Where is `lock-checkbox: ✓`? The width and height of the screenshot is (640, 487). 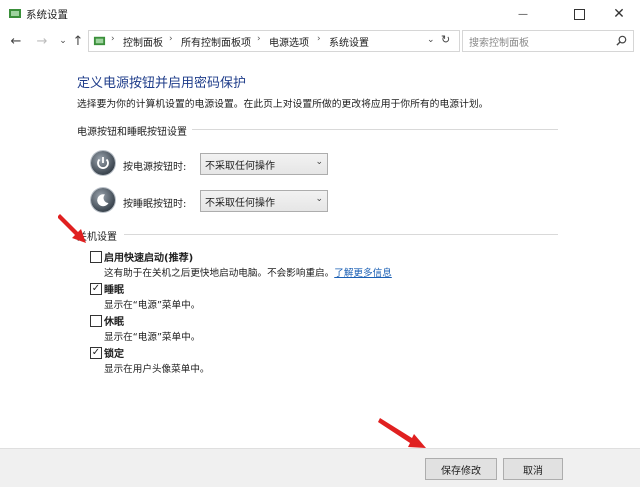
lock-checkbox: ✓ is located at coordinates (96, 353).